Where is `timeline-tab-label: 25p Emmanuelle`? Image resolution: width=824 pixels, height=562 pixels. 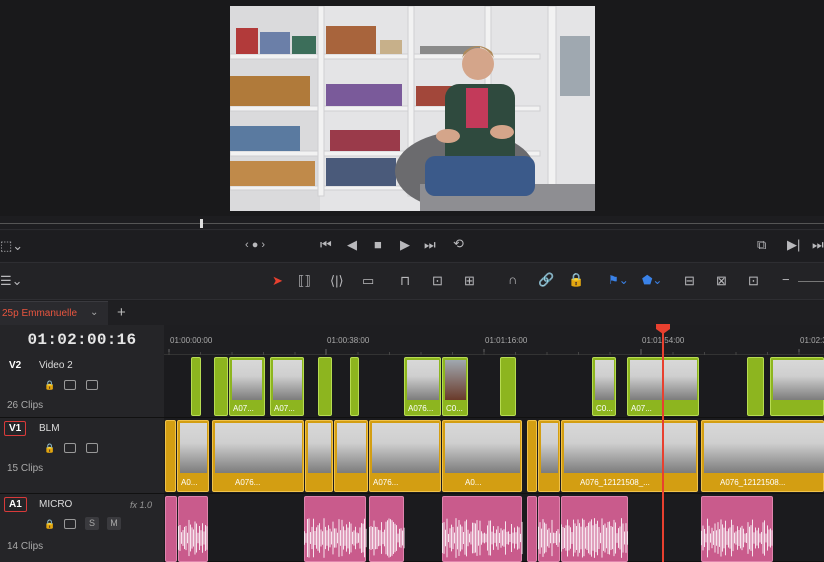 timeline-tab-label: 25p Emmanuelle is located at coordinates (40, 313).